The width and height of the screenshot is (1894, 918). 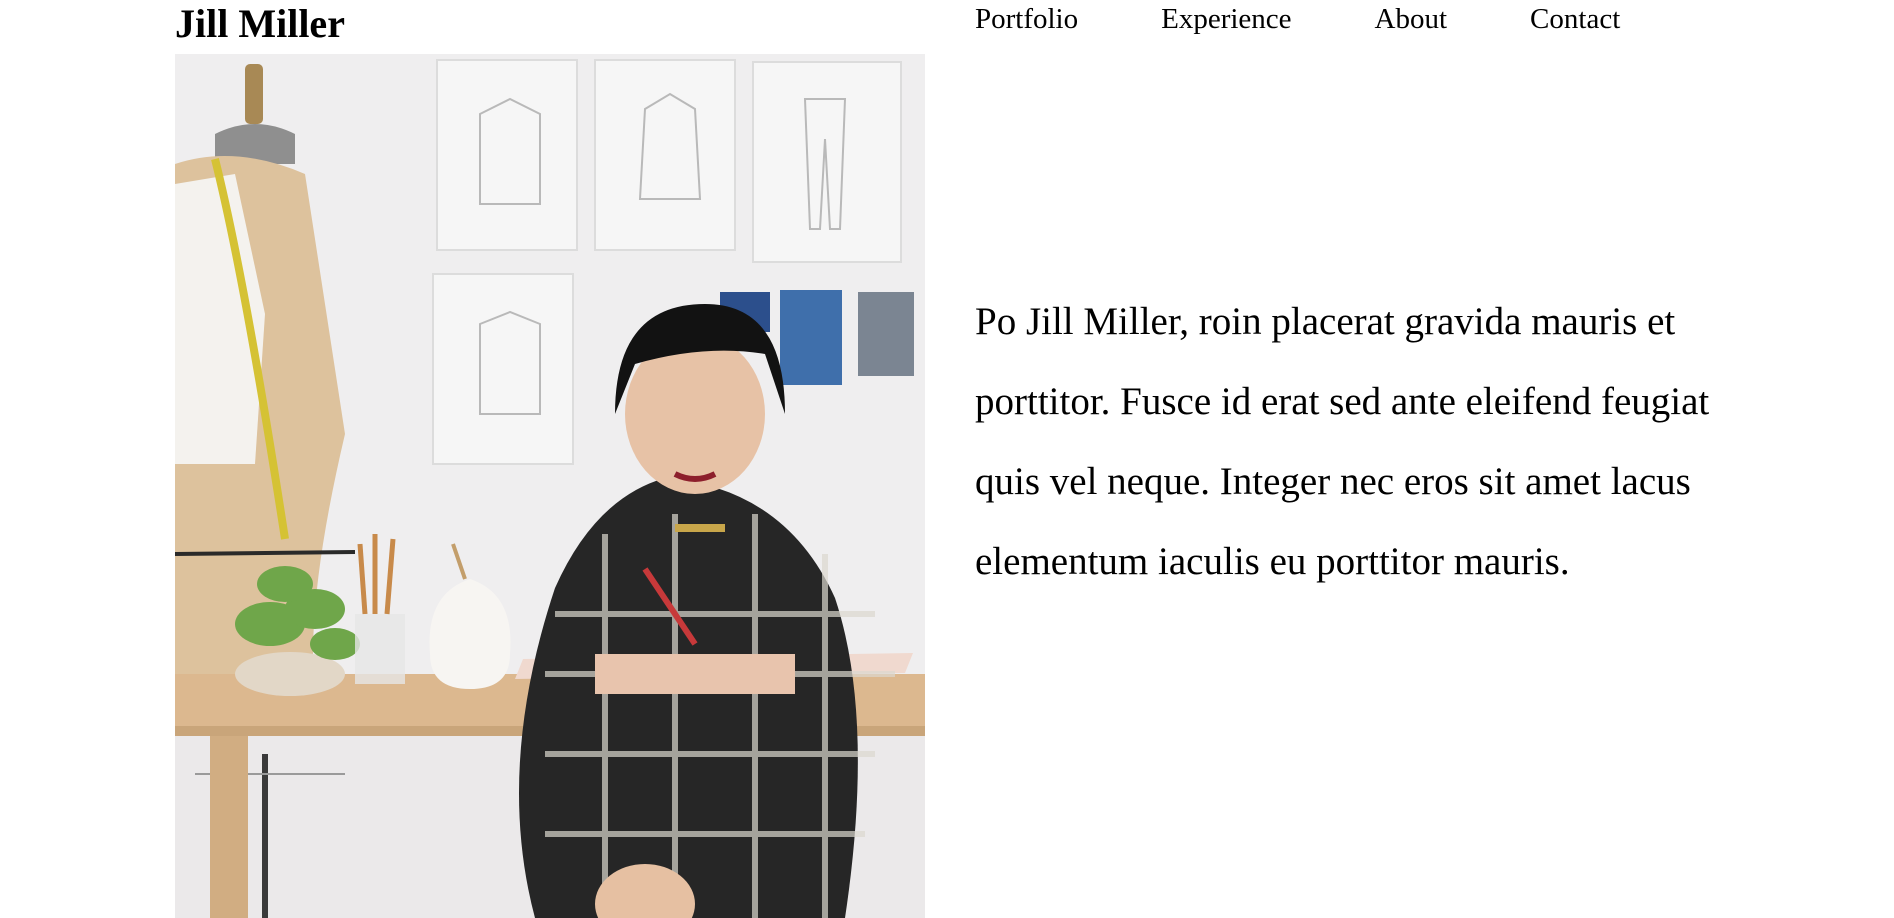 I want to click on nav-link-experience: Experience, so click(x=1226, y=19).